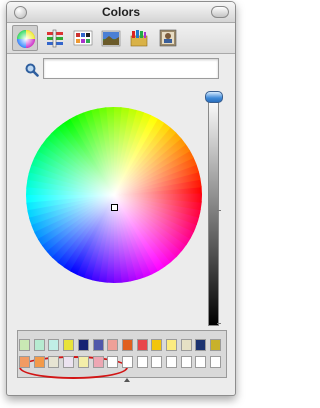  Describe the element at coordinates (214, 97) in the screenshot. I see `brightness-slider-knob` at that location.